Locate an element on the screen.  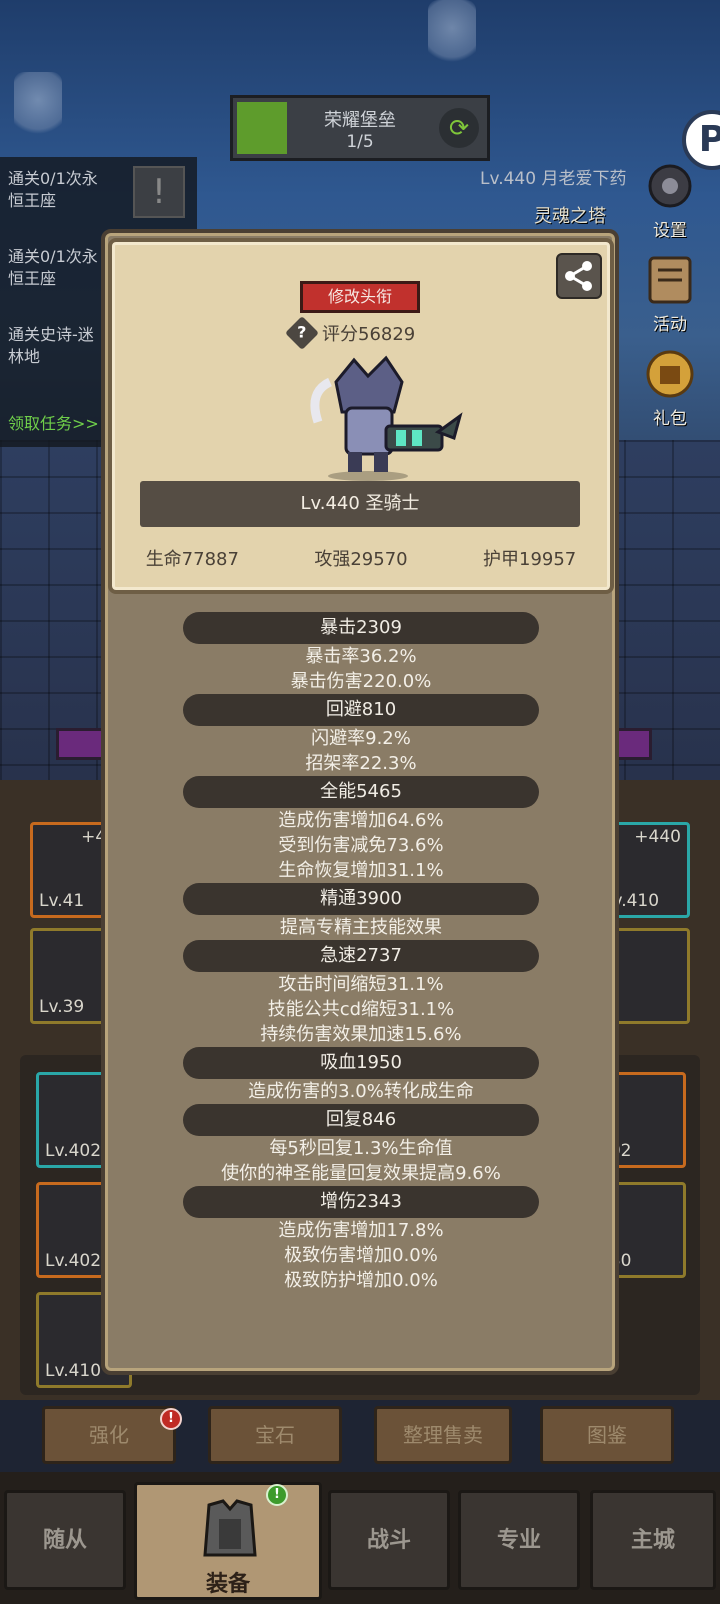
gift-button: 礼包 is located at coordinates (670, 387).